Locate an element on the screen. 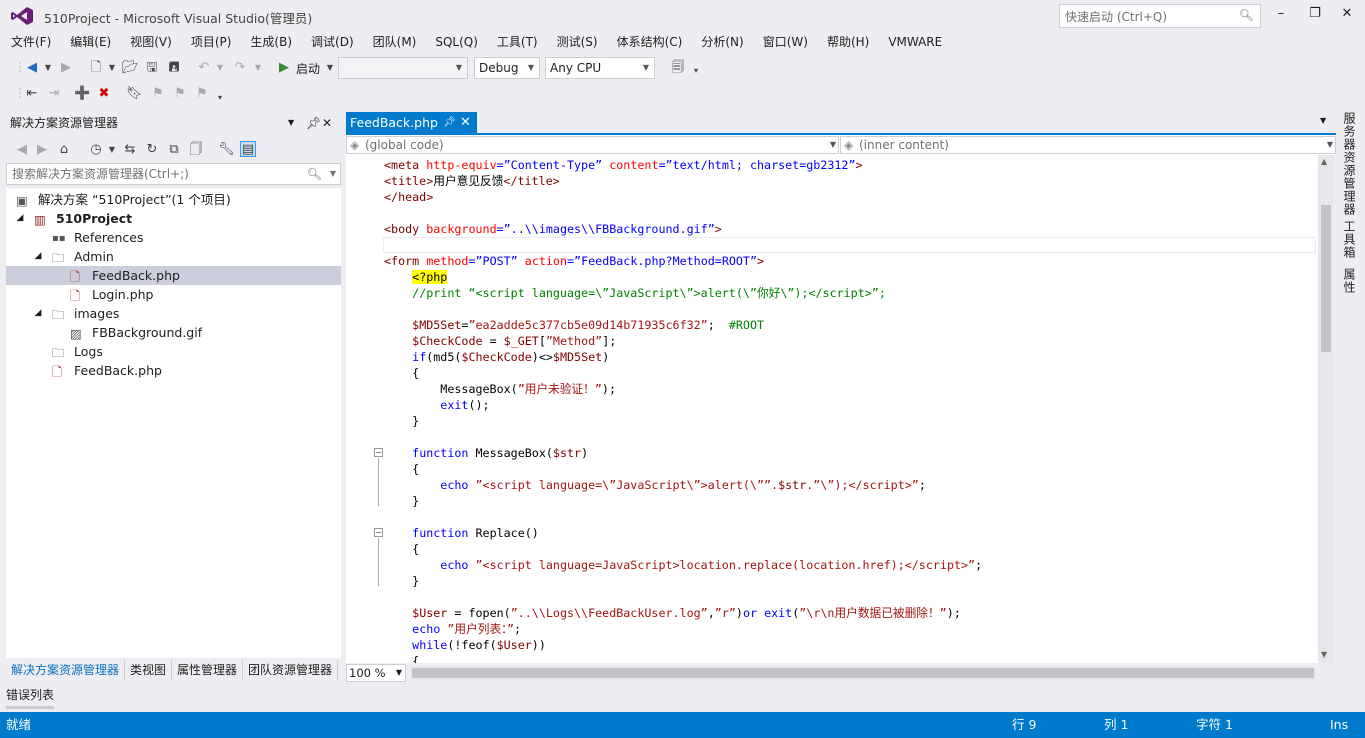 The width and height of the screenshot is (1365, 738). navigate-forward-icon: ▶ is located at coordinates (66, 68).